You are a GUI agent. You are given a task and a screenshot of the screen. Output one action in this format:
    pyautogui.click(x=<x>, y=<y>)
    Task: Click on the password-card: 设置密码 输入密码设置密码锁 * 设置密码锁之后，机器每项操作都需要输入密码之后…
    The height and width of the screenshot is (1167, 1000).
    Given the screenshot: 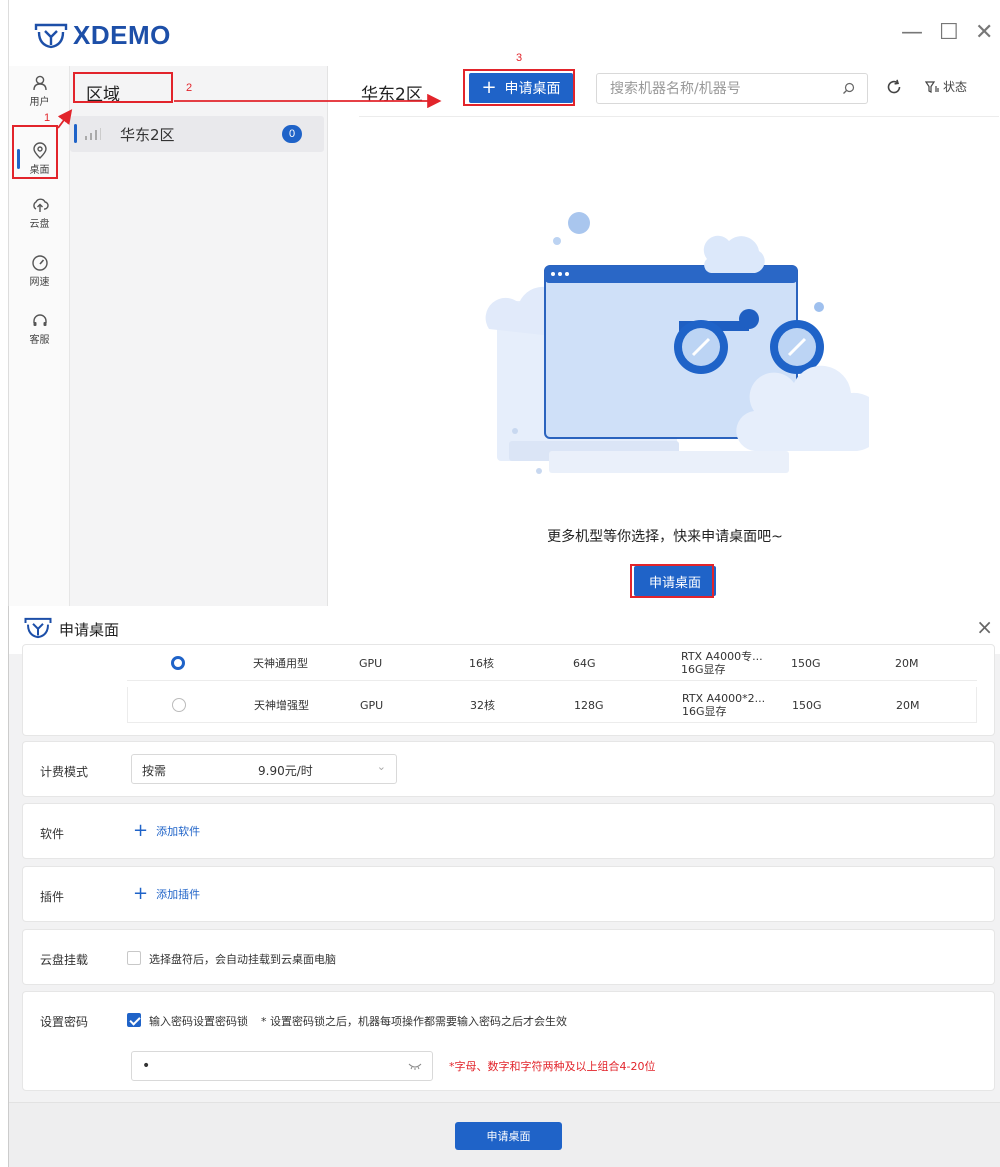 What is the action you would take?
    pyautogui.click(x=508, y=1041)
    